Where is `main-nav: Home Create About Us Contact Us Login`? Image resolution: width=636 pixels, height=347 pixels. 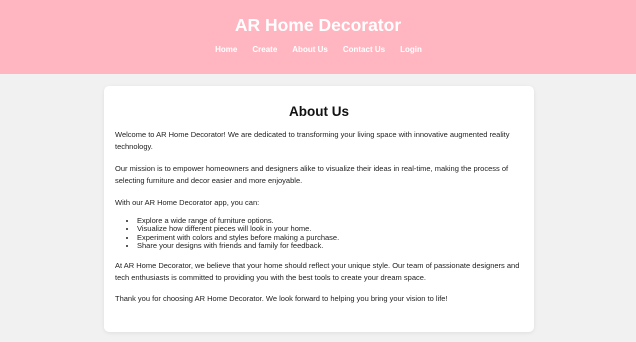 main-nav: Home Create About Us Contact Us Login is located at coordinates (318, 50).